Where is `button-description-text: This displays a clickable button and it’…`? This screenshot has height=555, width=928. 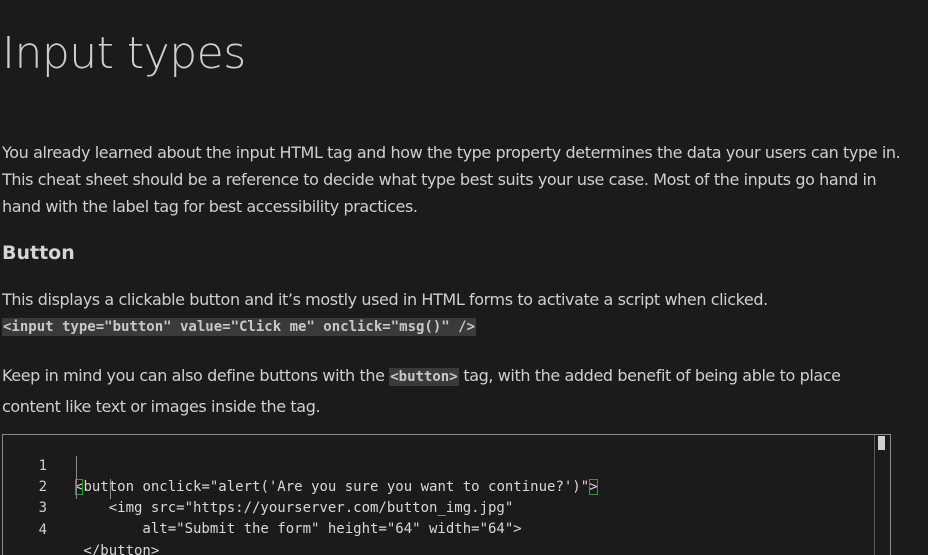
button-description-text: This displays a clickable button and it’… is located at coordinates (385, 299).